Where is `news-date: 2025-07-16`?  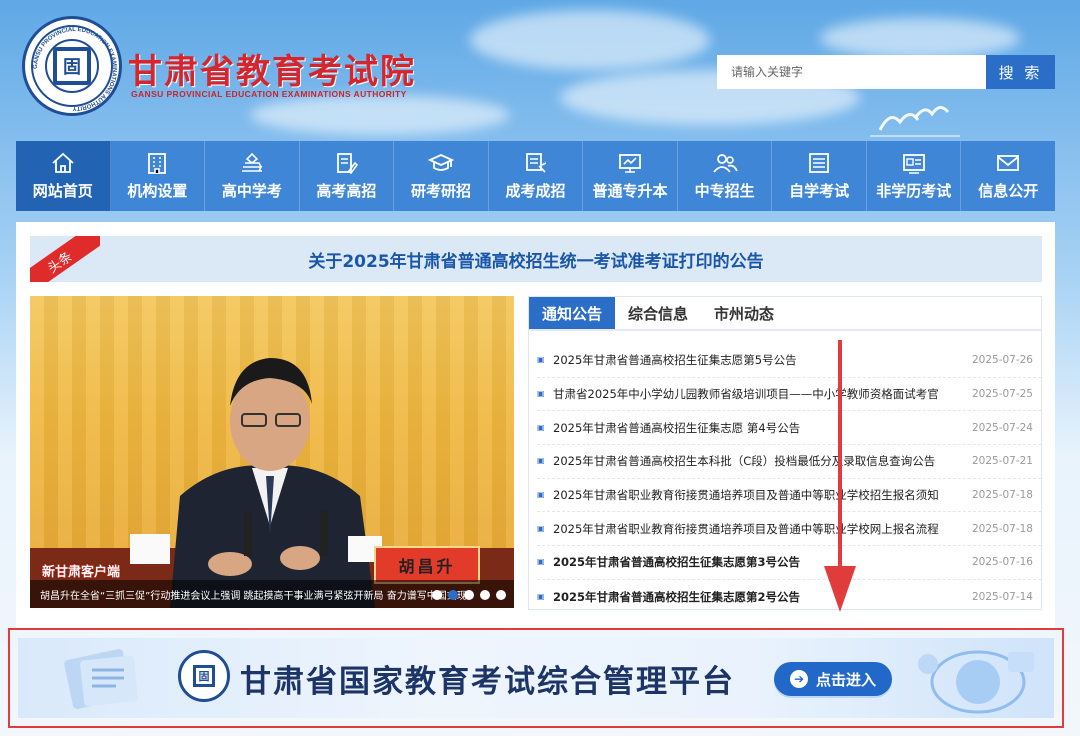 news-date: 2025-07-16 is located at coordinates (1002, 562).